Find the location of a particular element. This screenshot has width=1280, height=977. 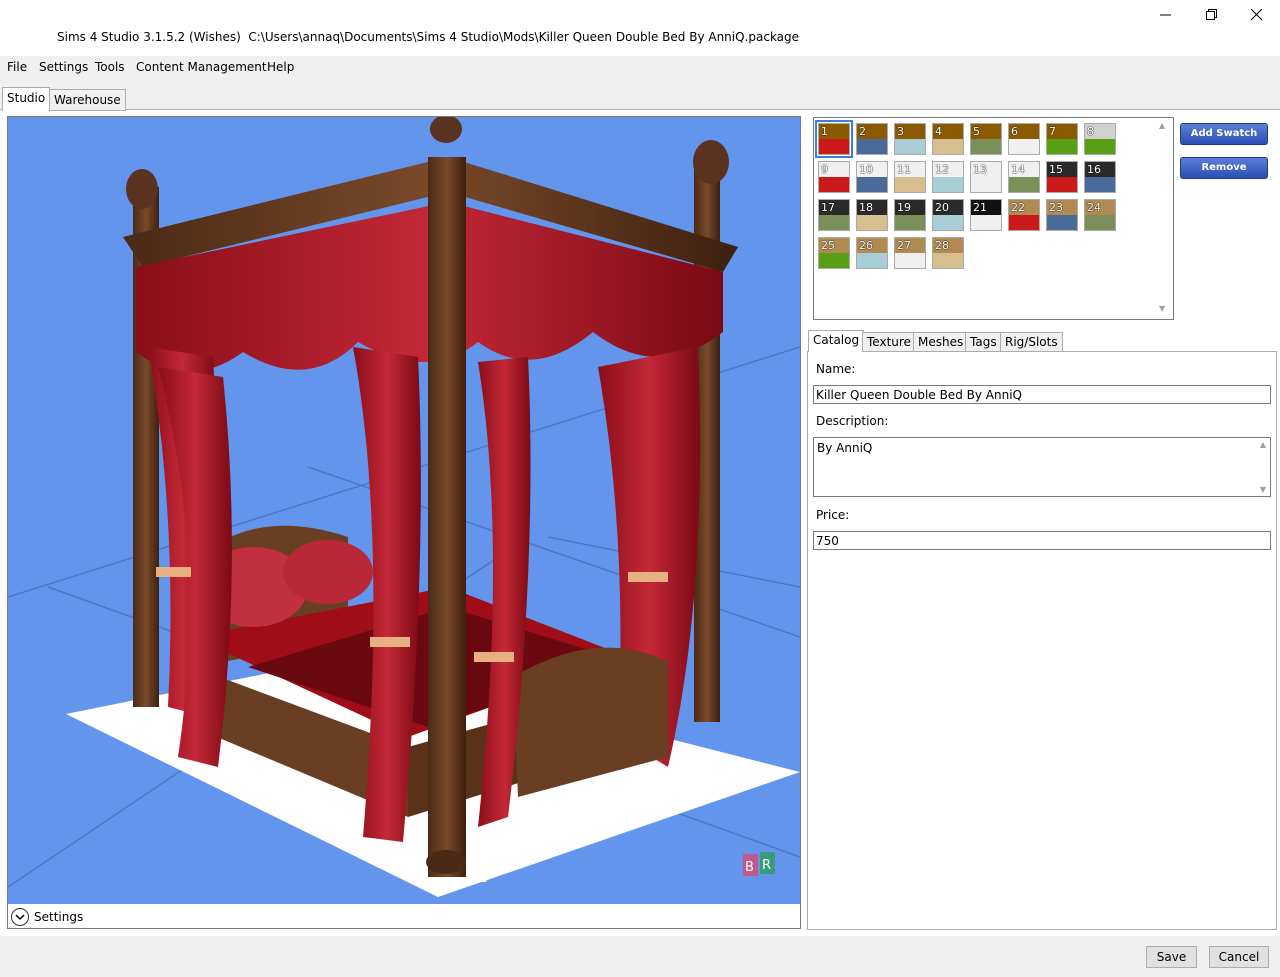

swatch-21: 21 is located at coordinates (986, 215).